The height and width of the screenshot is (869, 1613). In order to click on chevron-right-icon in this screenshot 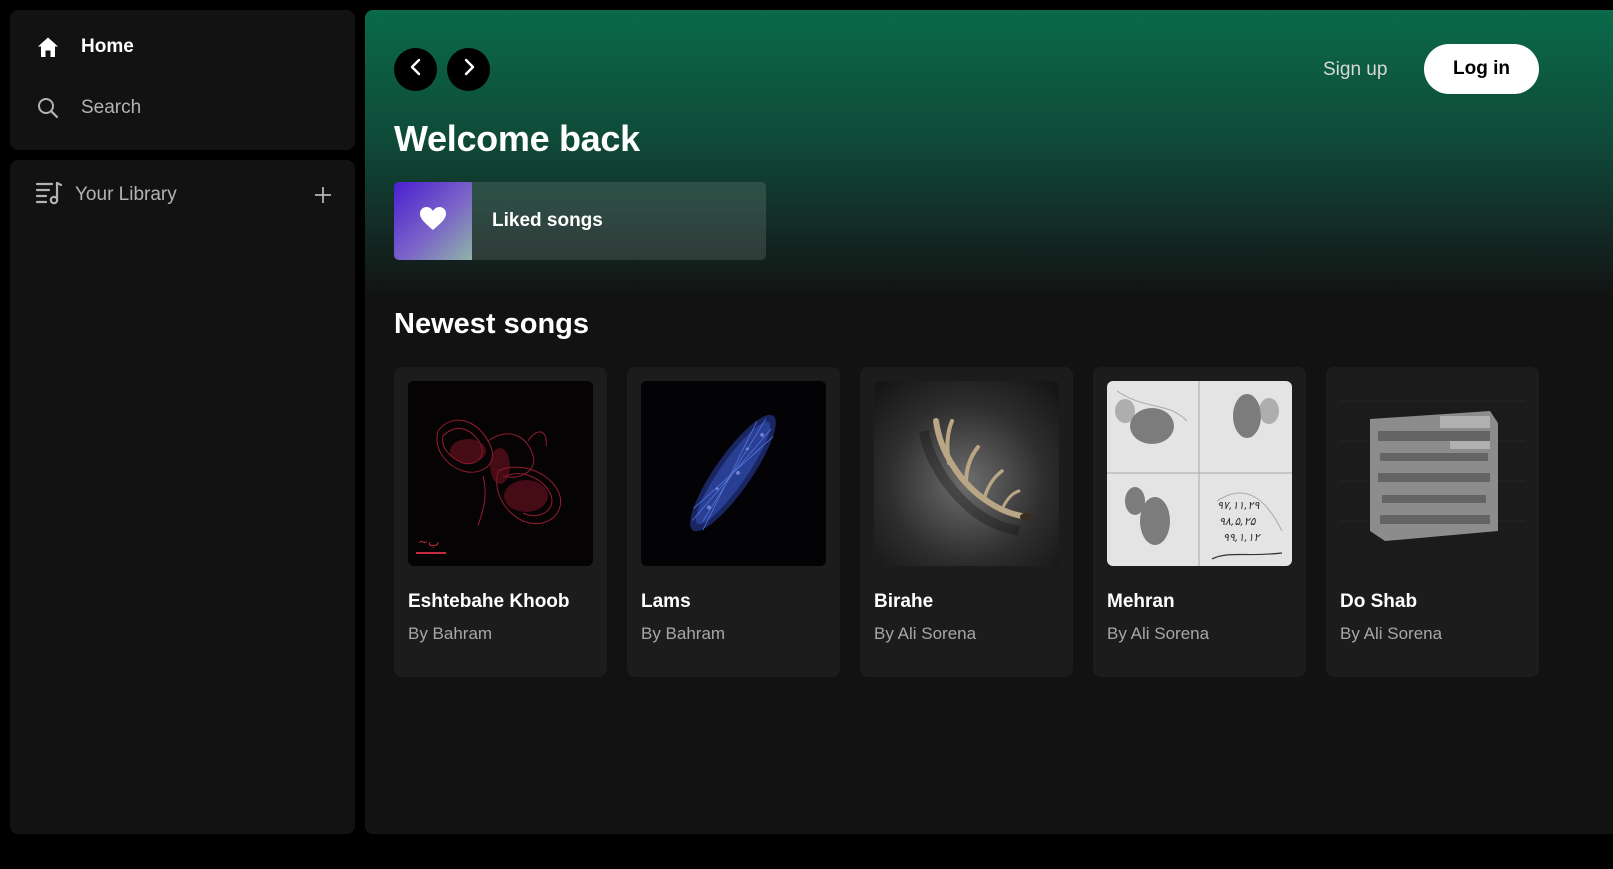, I will do `click(469, 69)`.